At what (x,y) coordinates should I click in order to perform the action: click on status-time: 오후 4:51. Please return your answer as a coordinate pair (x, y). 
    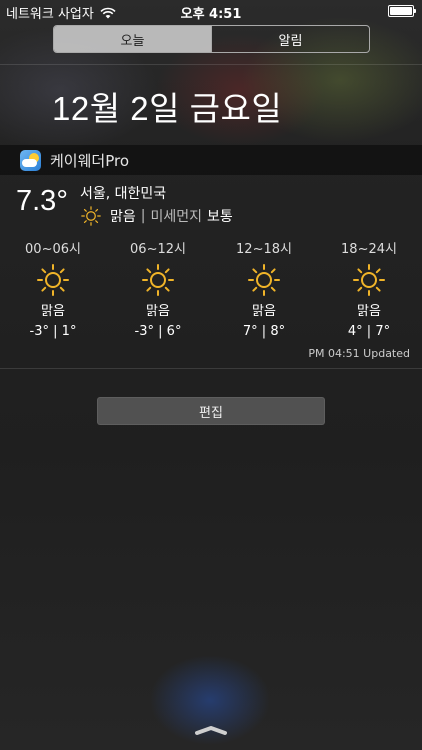
    Looking at the image, I should click on (211, 14).